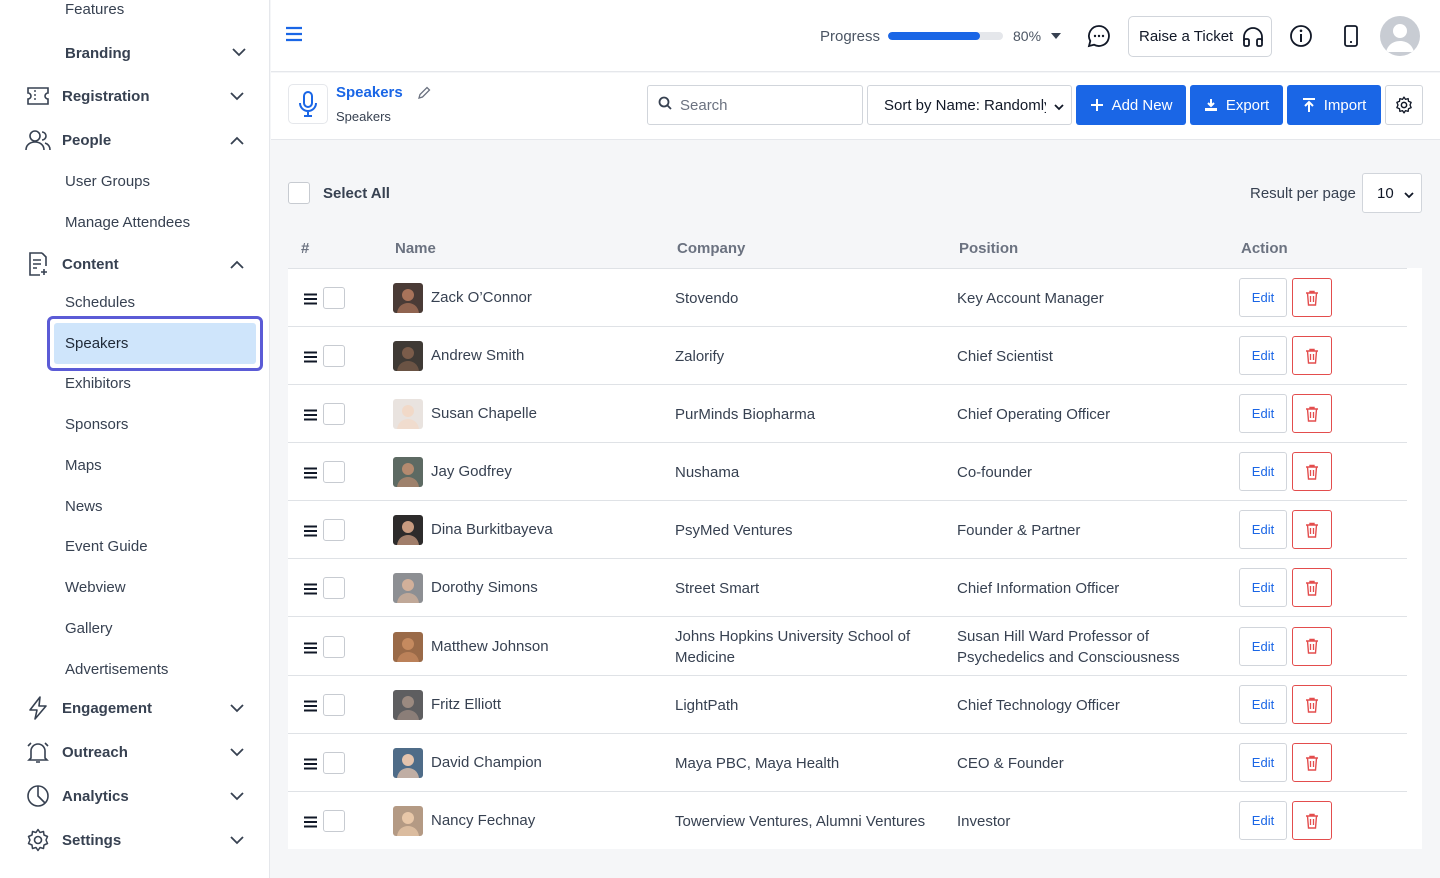 Image resolution: width=1440 pixels, height=878 pixels. I want to click on speaker-name: Fritz Elliott, so click(466, 704).